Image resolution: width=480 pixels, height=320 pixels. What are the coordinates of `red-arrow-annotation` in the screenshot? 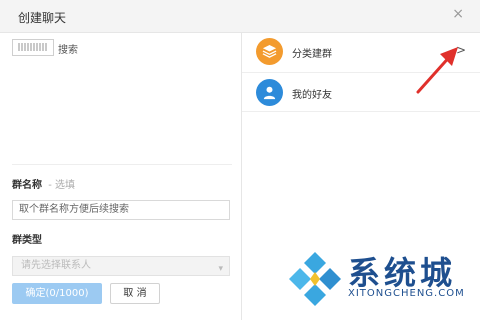 It's located at (437, 70).